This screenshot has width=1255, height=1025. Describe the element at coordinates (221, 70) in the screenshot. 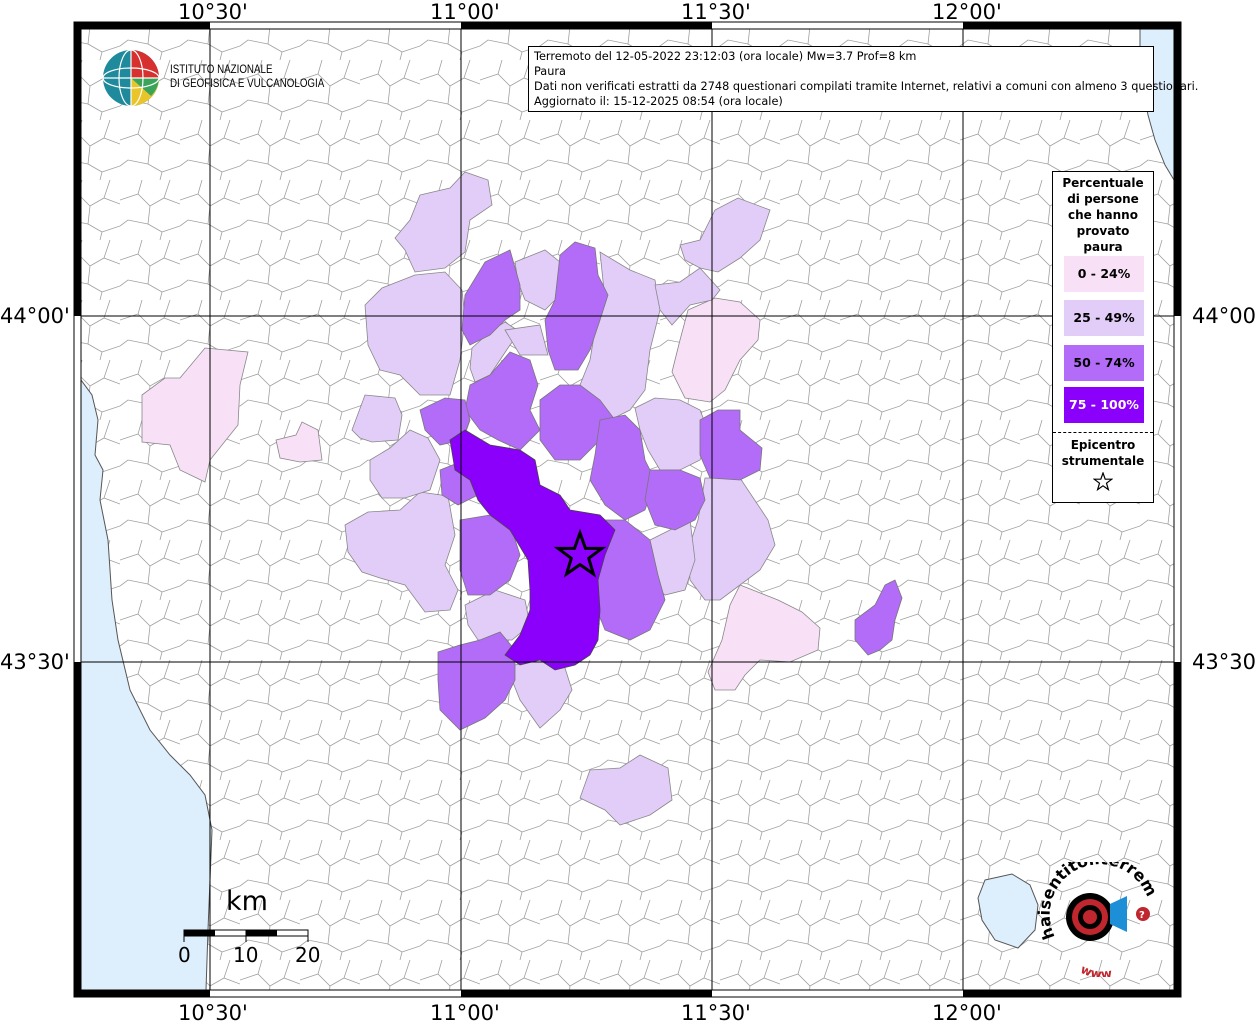

I see `ingv-line-1: ISTITUTO NAZIONALE` at that location.